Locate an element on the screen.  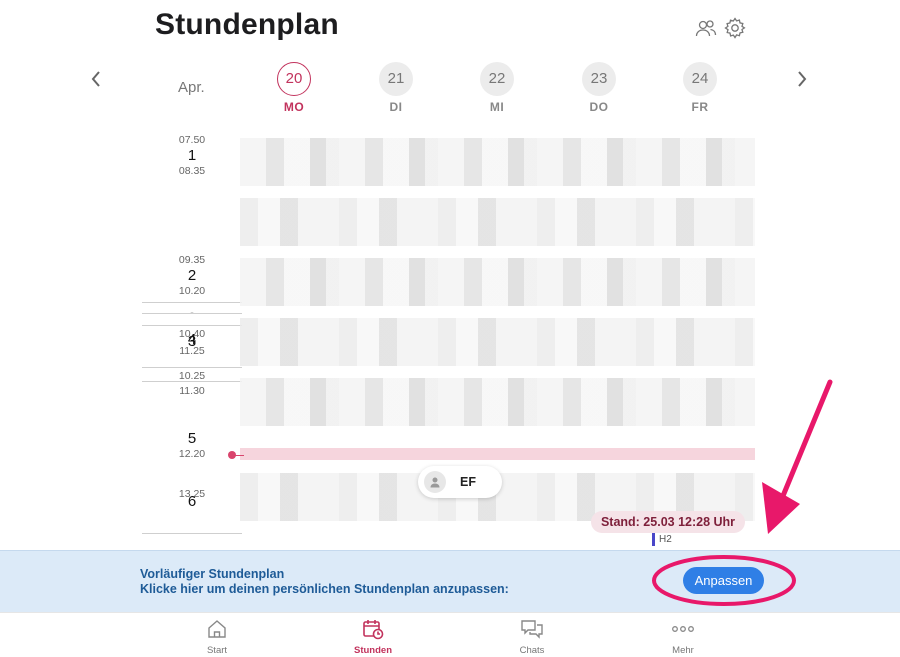
room-label: H2 is located at coordinates (662, 539).